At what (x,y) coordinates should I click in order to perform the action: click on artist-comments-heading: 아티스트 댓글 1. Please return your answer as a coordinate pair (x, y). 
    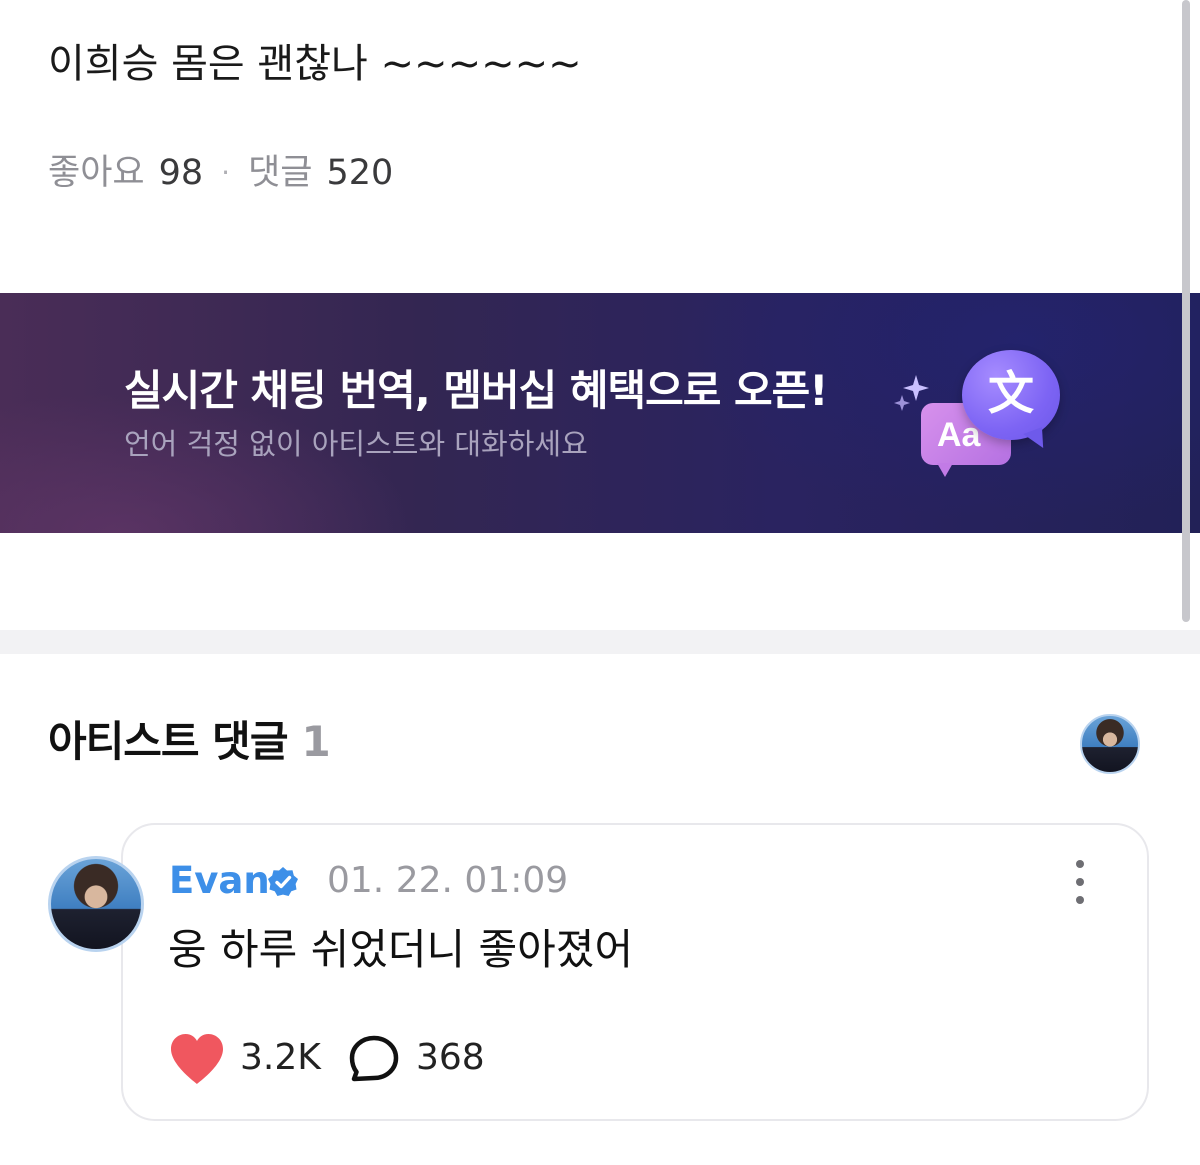
    Looking at the image, I should click on (189, 742).